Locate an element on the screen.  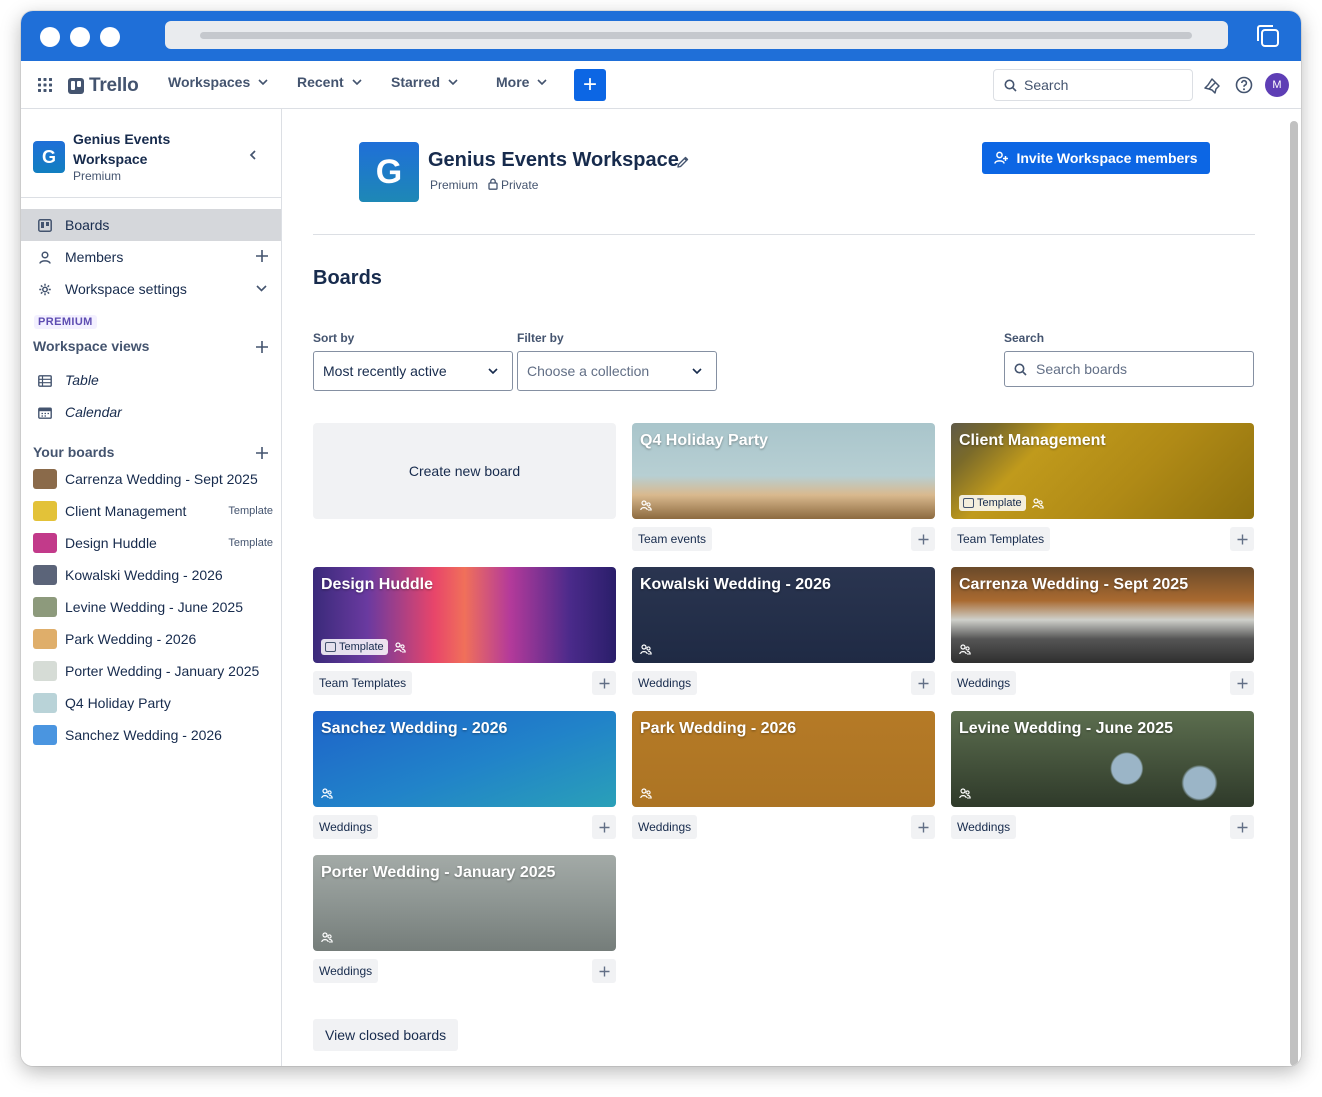
board-tile: Levine Wedding - June 2025 is located at coordinates (1102, 759).